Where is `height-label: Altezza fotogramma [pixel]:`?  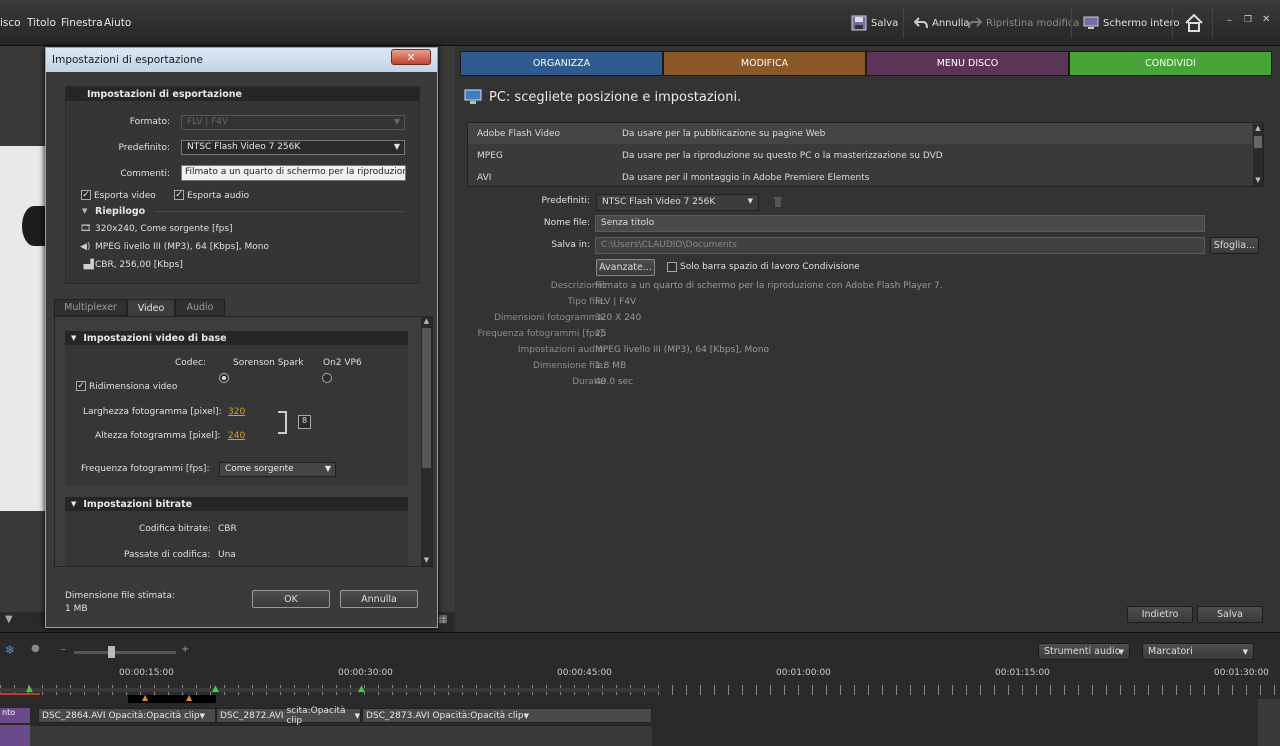 height-label: Altezza fotogramma [pixel]: is located at coordinates (158, 436).